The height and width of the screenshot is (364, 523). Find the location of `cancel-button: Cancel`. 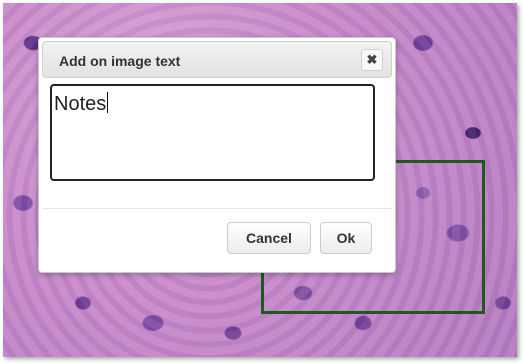

cancel-button: Cancel is located at coordinates (269, 238).